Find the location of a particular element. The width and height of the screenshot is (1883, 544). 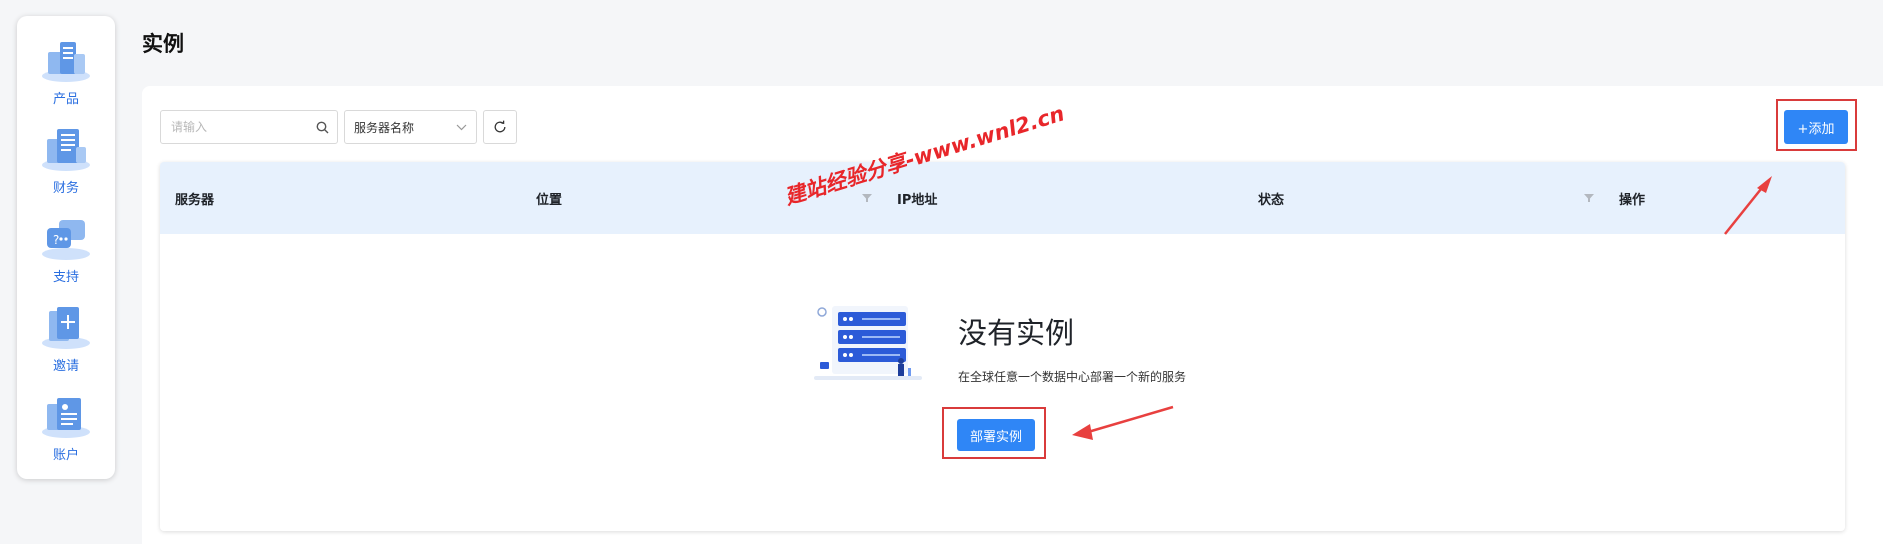

table-header: 服务器 位置 IP地址 状态 操作 is located at coordinates (1002, 198).